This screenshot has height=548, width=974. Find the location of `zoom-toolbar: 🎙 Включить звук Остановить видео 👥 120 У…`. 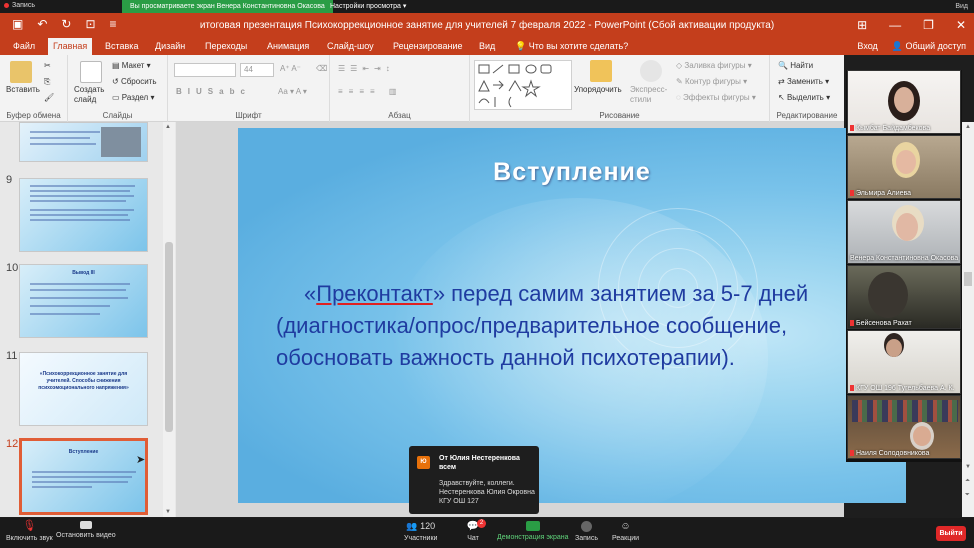

zoom-toolbar: 🎙 Включить звук Остановить видео 👥 120 У… is located at coordinates (487, 533).